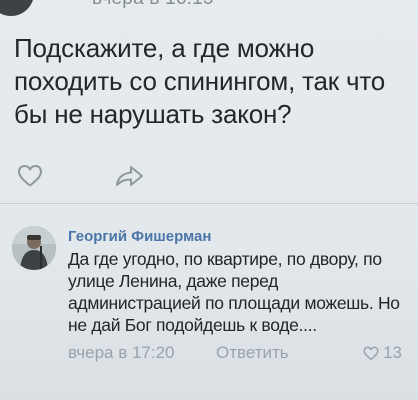 Image resolution: width=418 pixels, height=400 pixels. Describe the element at coordinates (121, 352) in the screenshot. I see `comment-time: вчера в 17:20` at that location.